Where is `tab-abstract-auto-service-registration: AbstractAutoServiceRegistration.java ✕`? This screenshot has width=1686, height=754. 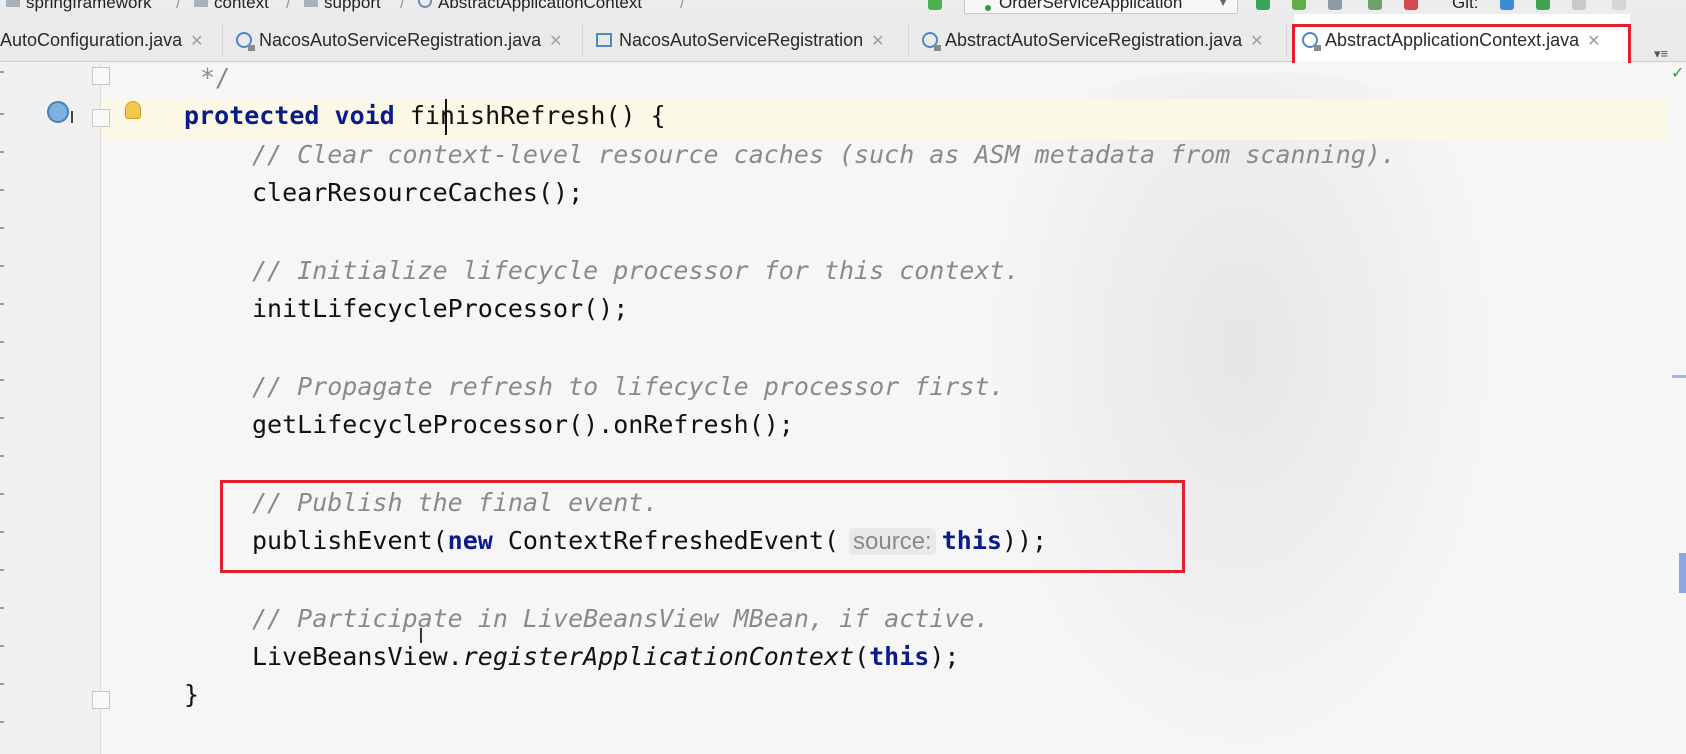 tab-abstract-auto-service-registration: AbstractAutoServiceRegistration.java ✕ is located at coordinates (1093, 38).